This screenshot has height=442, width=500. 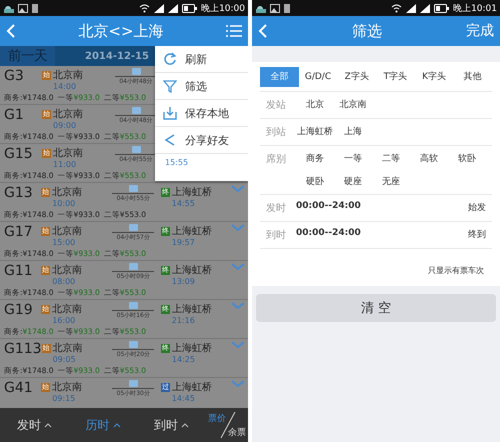 What do you see at coordinates (391, 181) in the screenshot?
I see `filter-option: 无座` at bounding box center [391, 181].